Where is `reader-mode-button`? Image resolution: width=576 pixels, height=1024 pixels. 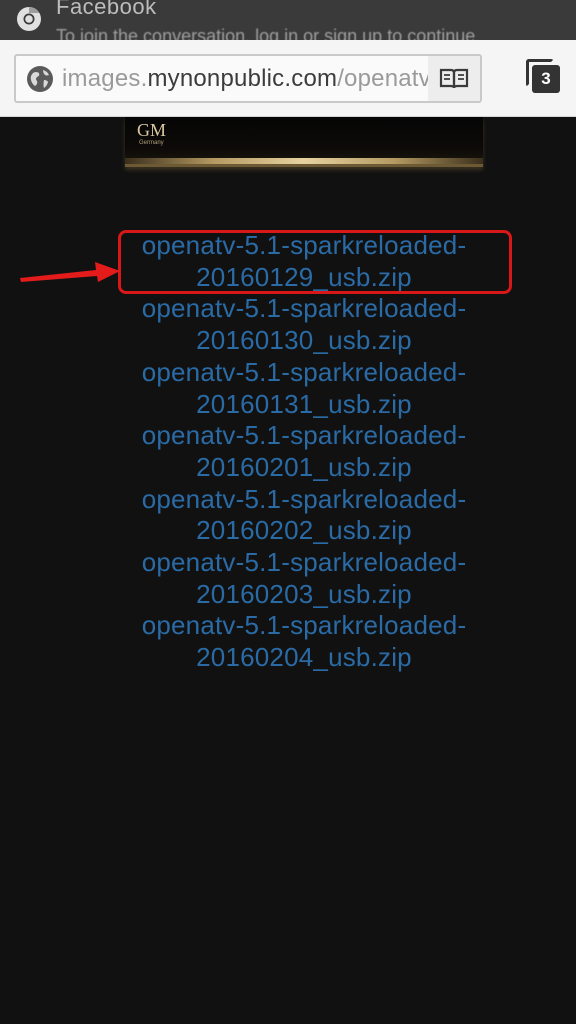 reader-mode-button is located at coordinates (454, 78).